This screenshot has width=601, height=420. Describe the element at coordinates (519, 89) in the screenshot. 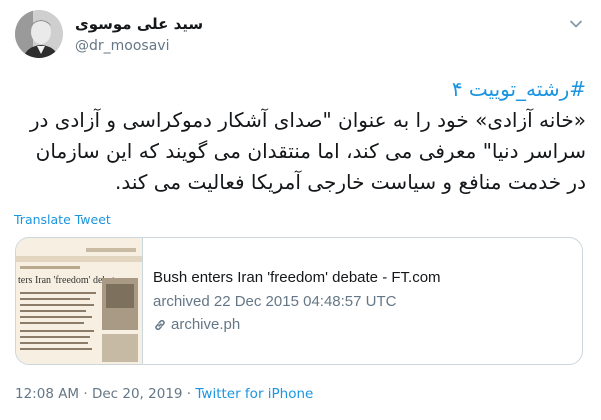

I see `hashtag-link: #رشته_توییت ۴` at that location.